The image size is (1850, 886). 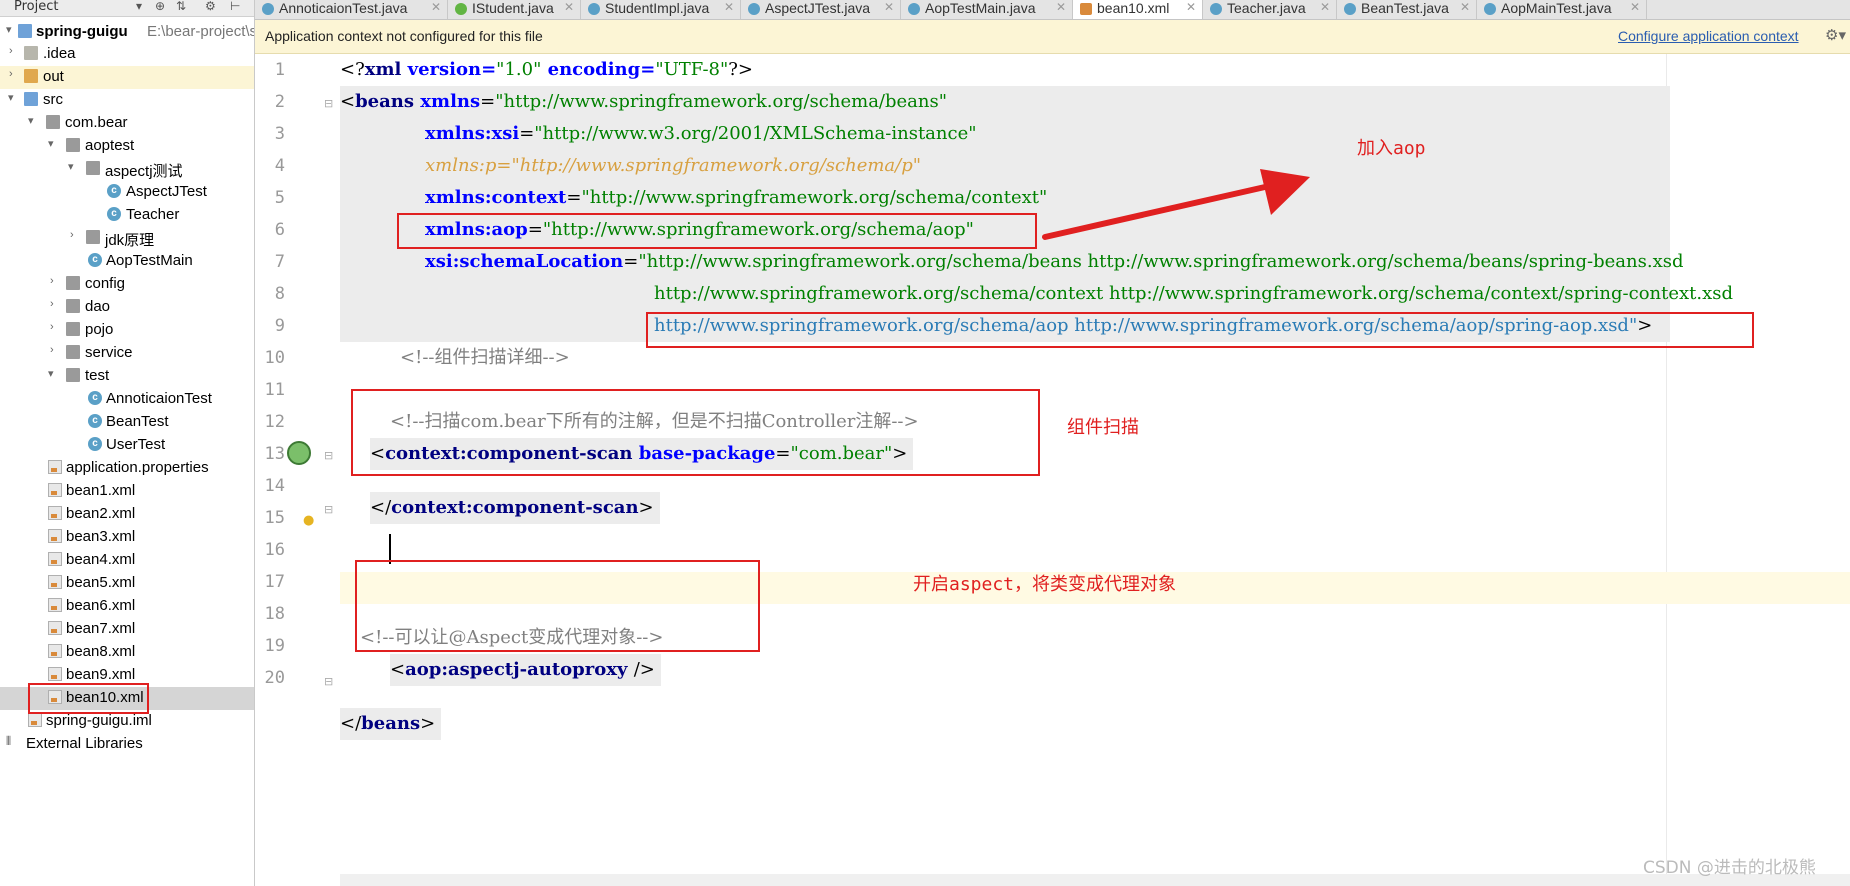 I want to click on line-number: 14, so click(x=274, y=486).